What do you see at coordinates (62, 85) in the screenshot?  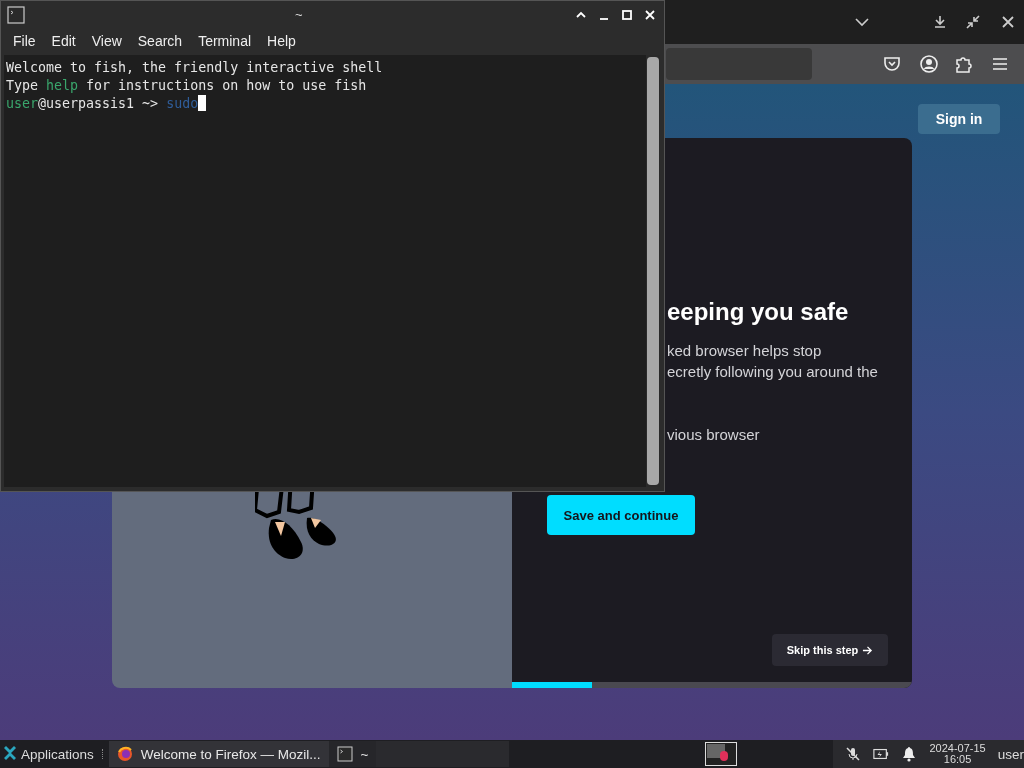 I see `terminal-text: help` at bounding box center [62, 85].